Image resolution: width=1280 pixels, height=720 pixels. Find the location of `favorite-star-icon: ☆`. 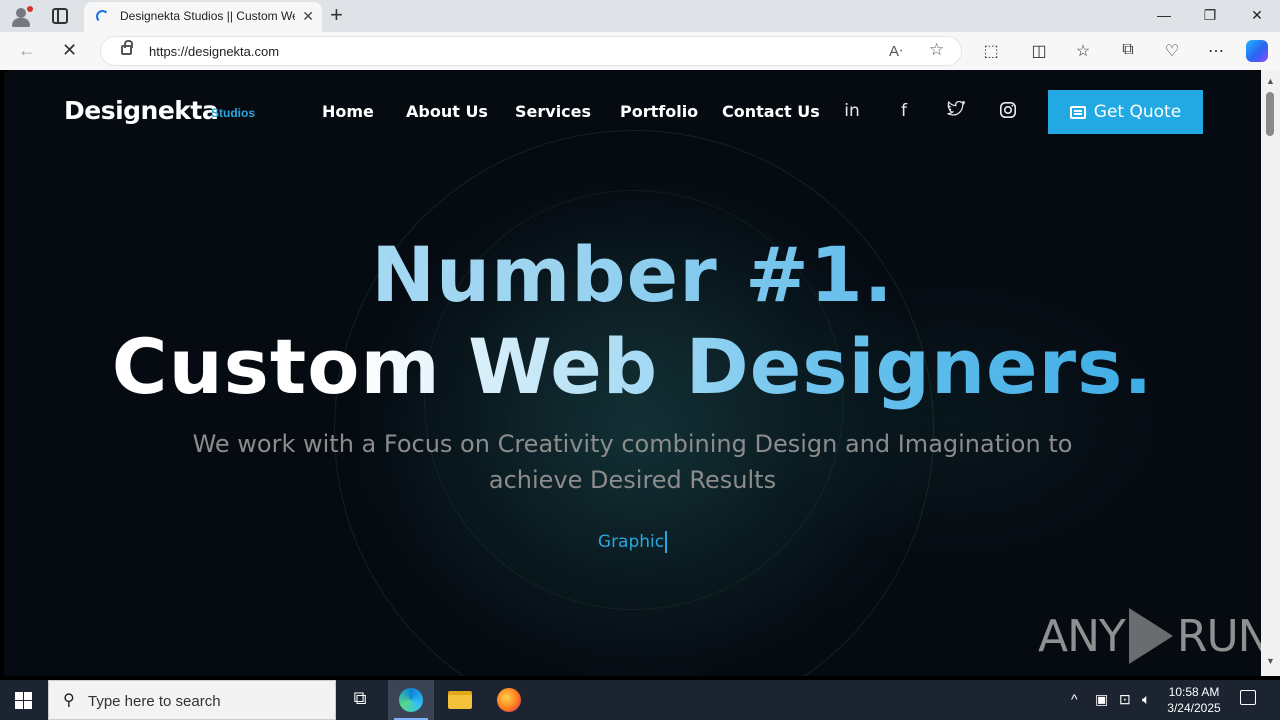

favorite-star-icon: ☆ is located at coordinates (936, 50).